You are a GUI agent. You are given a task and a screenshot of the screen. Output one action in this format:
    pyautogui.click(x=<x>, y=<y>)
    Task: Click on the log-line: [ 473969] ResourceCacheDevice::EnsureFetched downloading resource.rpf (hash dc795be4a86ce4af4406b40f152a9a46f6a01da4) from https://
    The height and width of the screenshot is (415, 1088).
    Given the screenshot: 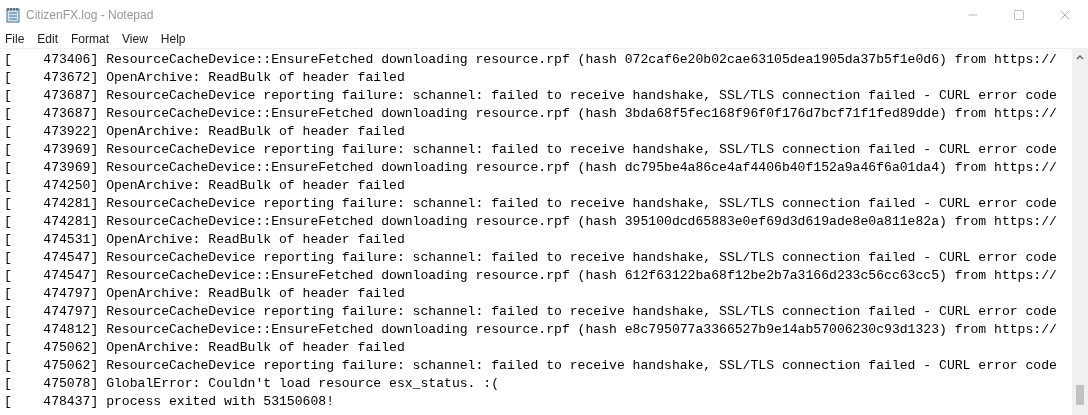 What is the action you would take?
    pyautogui.click(x=531, y=168)
    